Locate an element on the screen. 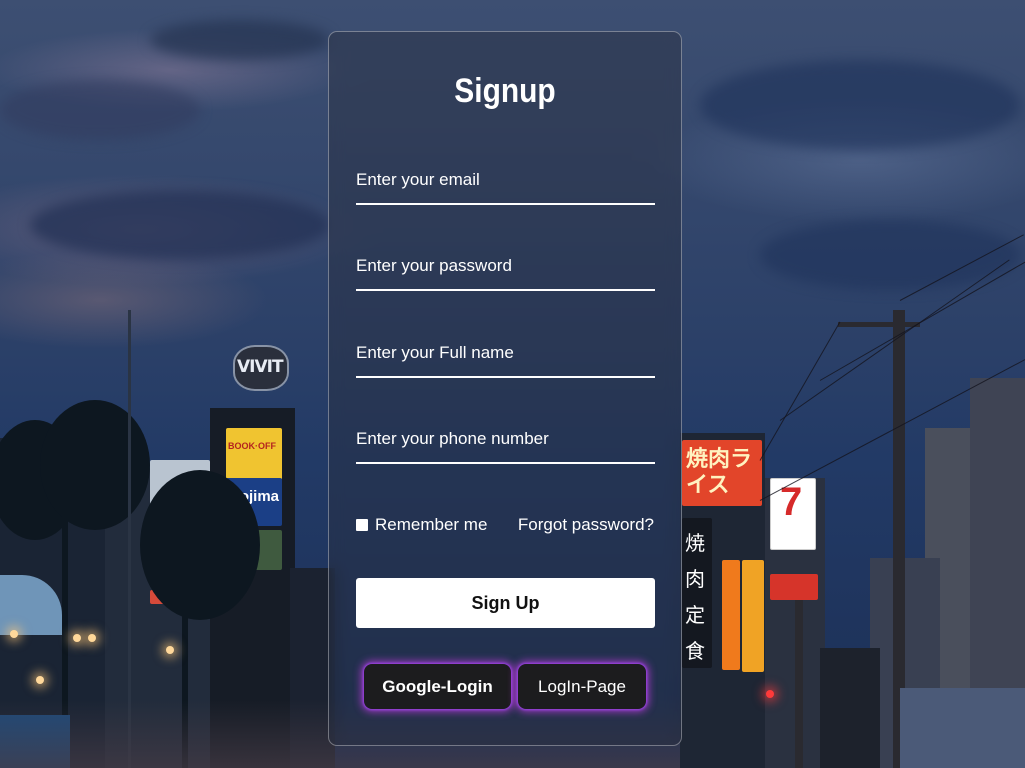 This screenshot has height=768, width=1025. remember-me-checkbox is located at coordinates (362, 525).